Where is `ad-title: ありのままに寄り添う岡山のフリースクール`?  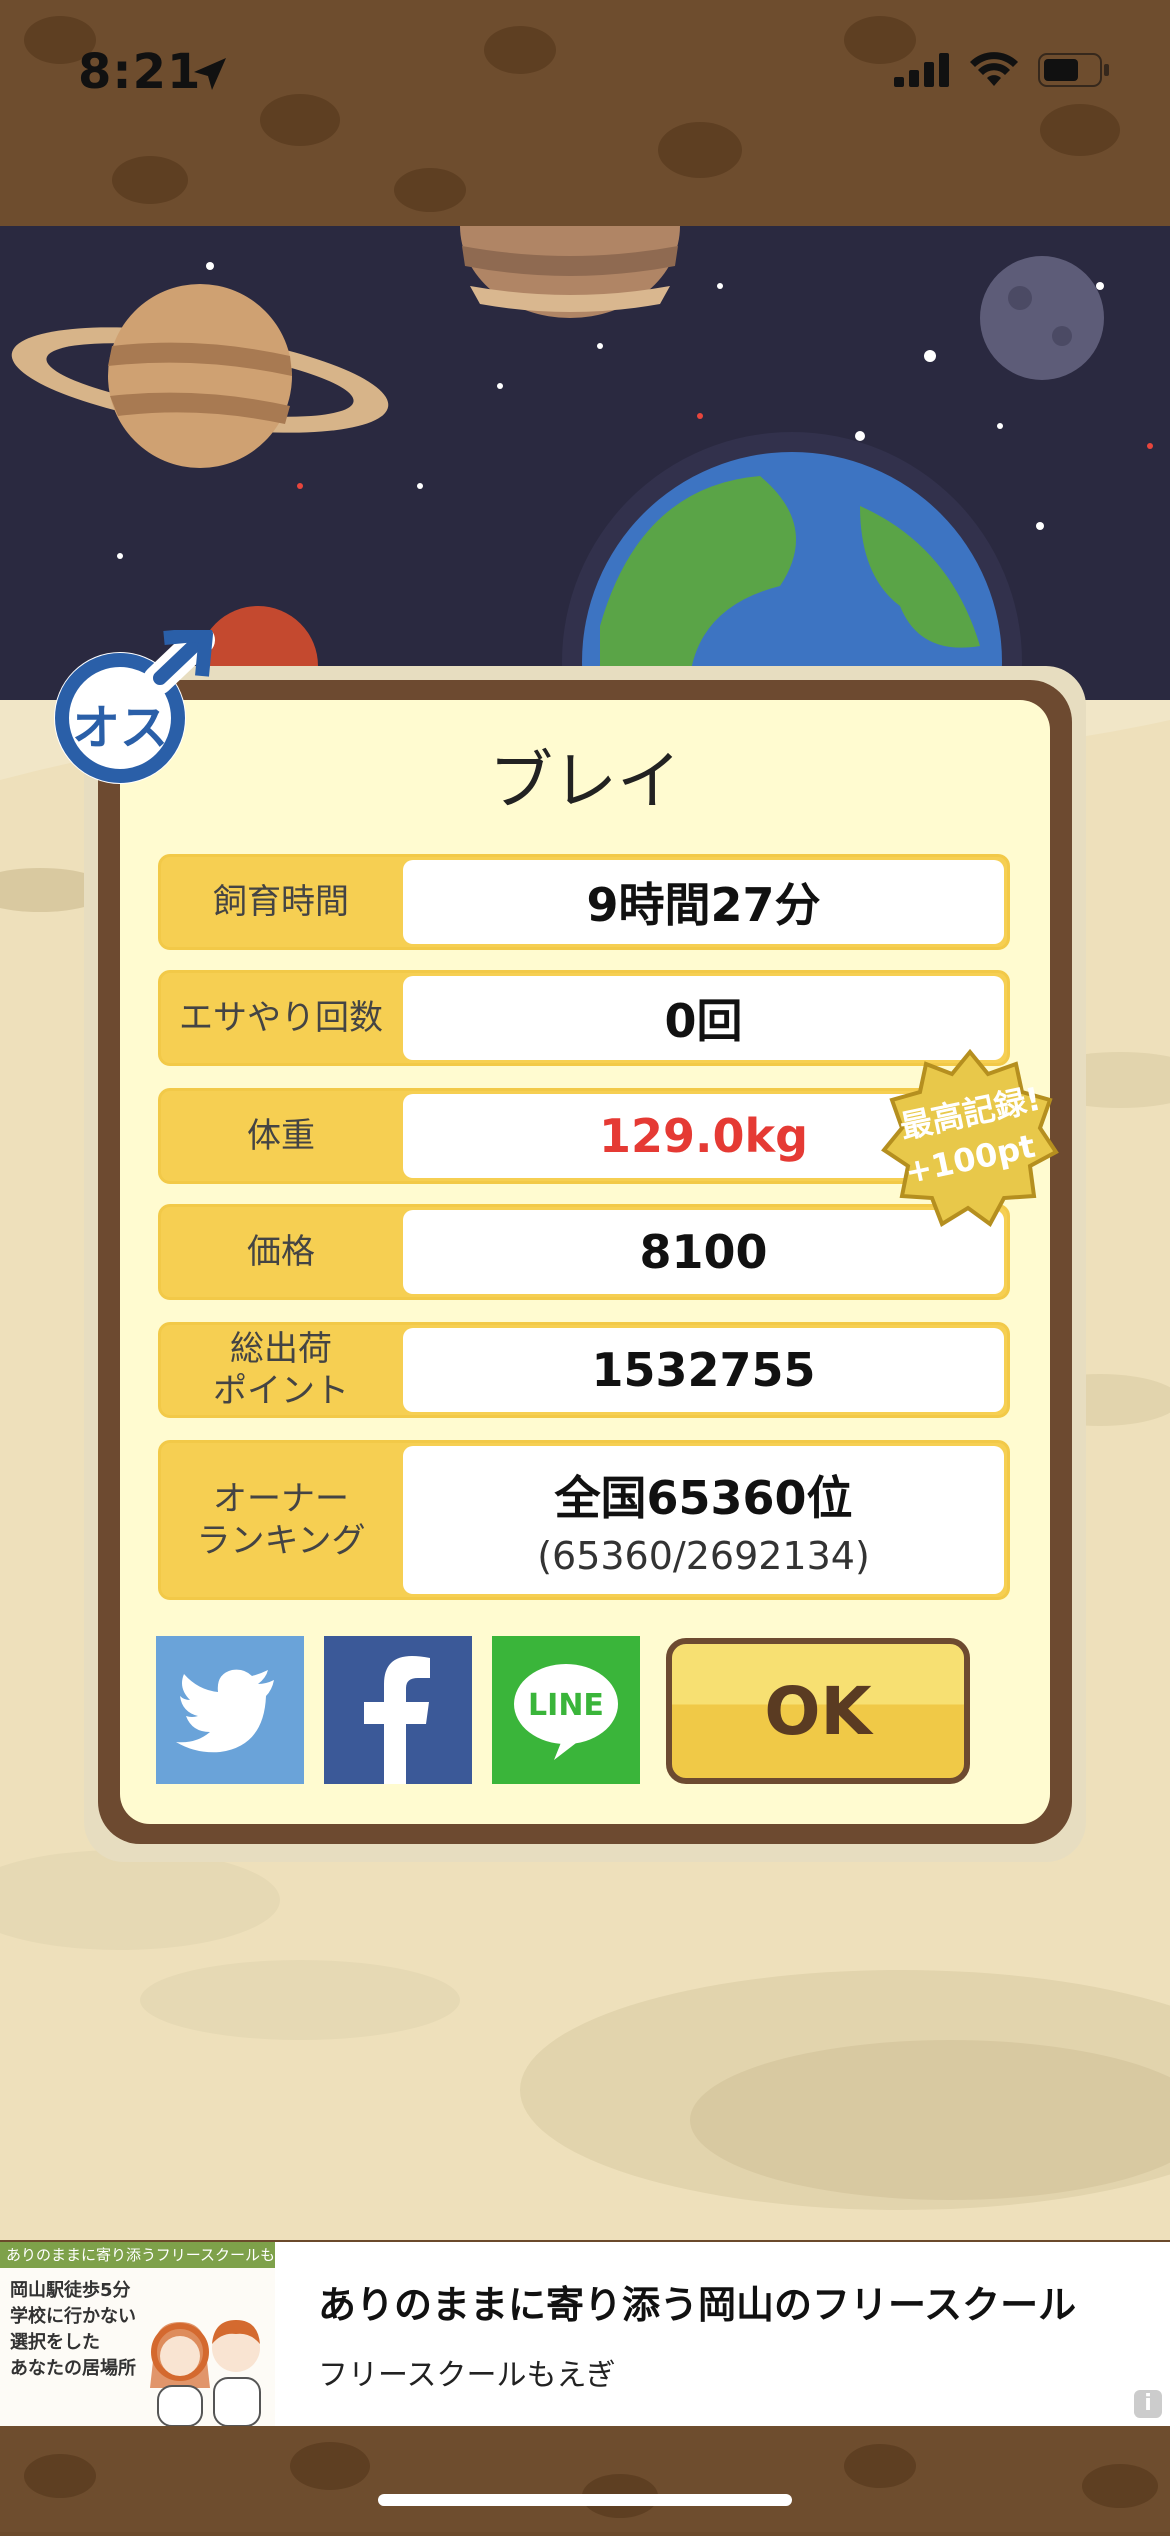 ad-title: ありのままに寄り添う岡山のフリースクール is located at coordinates (697, 2301).